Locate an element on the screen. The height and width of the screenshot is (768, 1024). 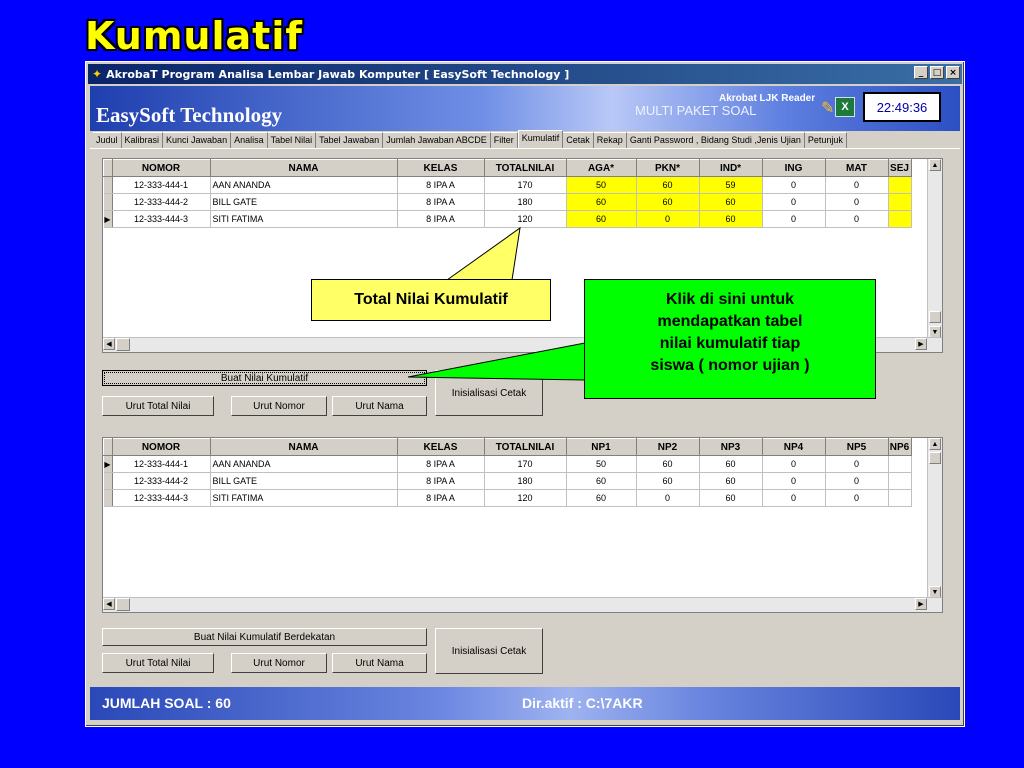
minimize-button: _ is located at coordinates (921, 72).